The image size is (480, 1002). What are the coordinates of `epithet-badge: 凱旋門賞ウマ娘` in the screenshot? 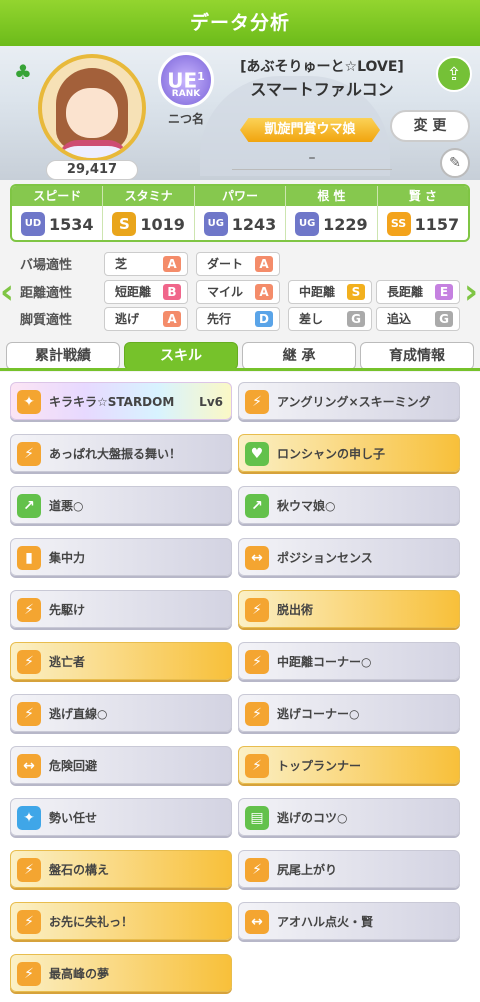 It's located at (310, 130).